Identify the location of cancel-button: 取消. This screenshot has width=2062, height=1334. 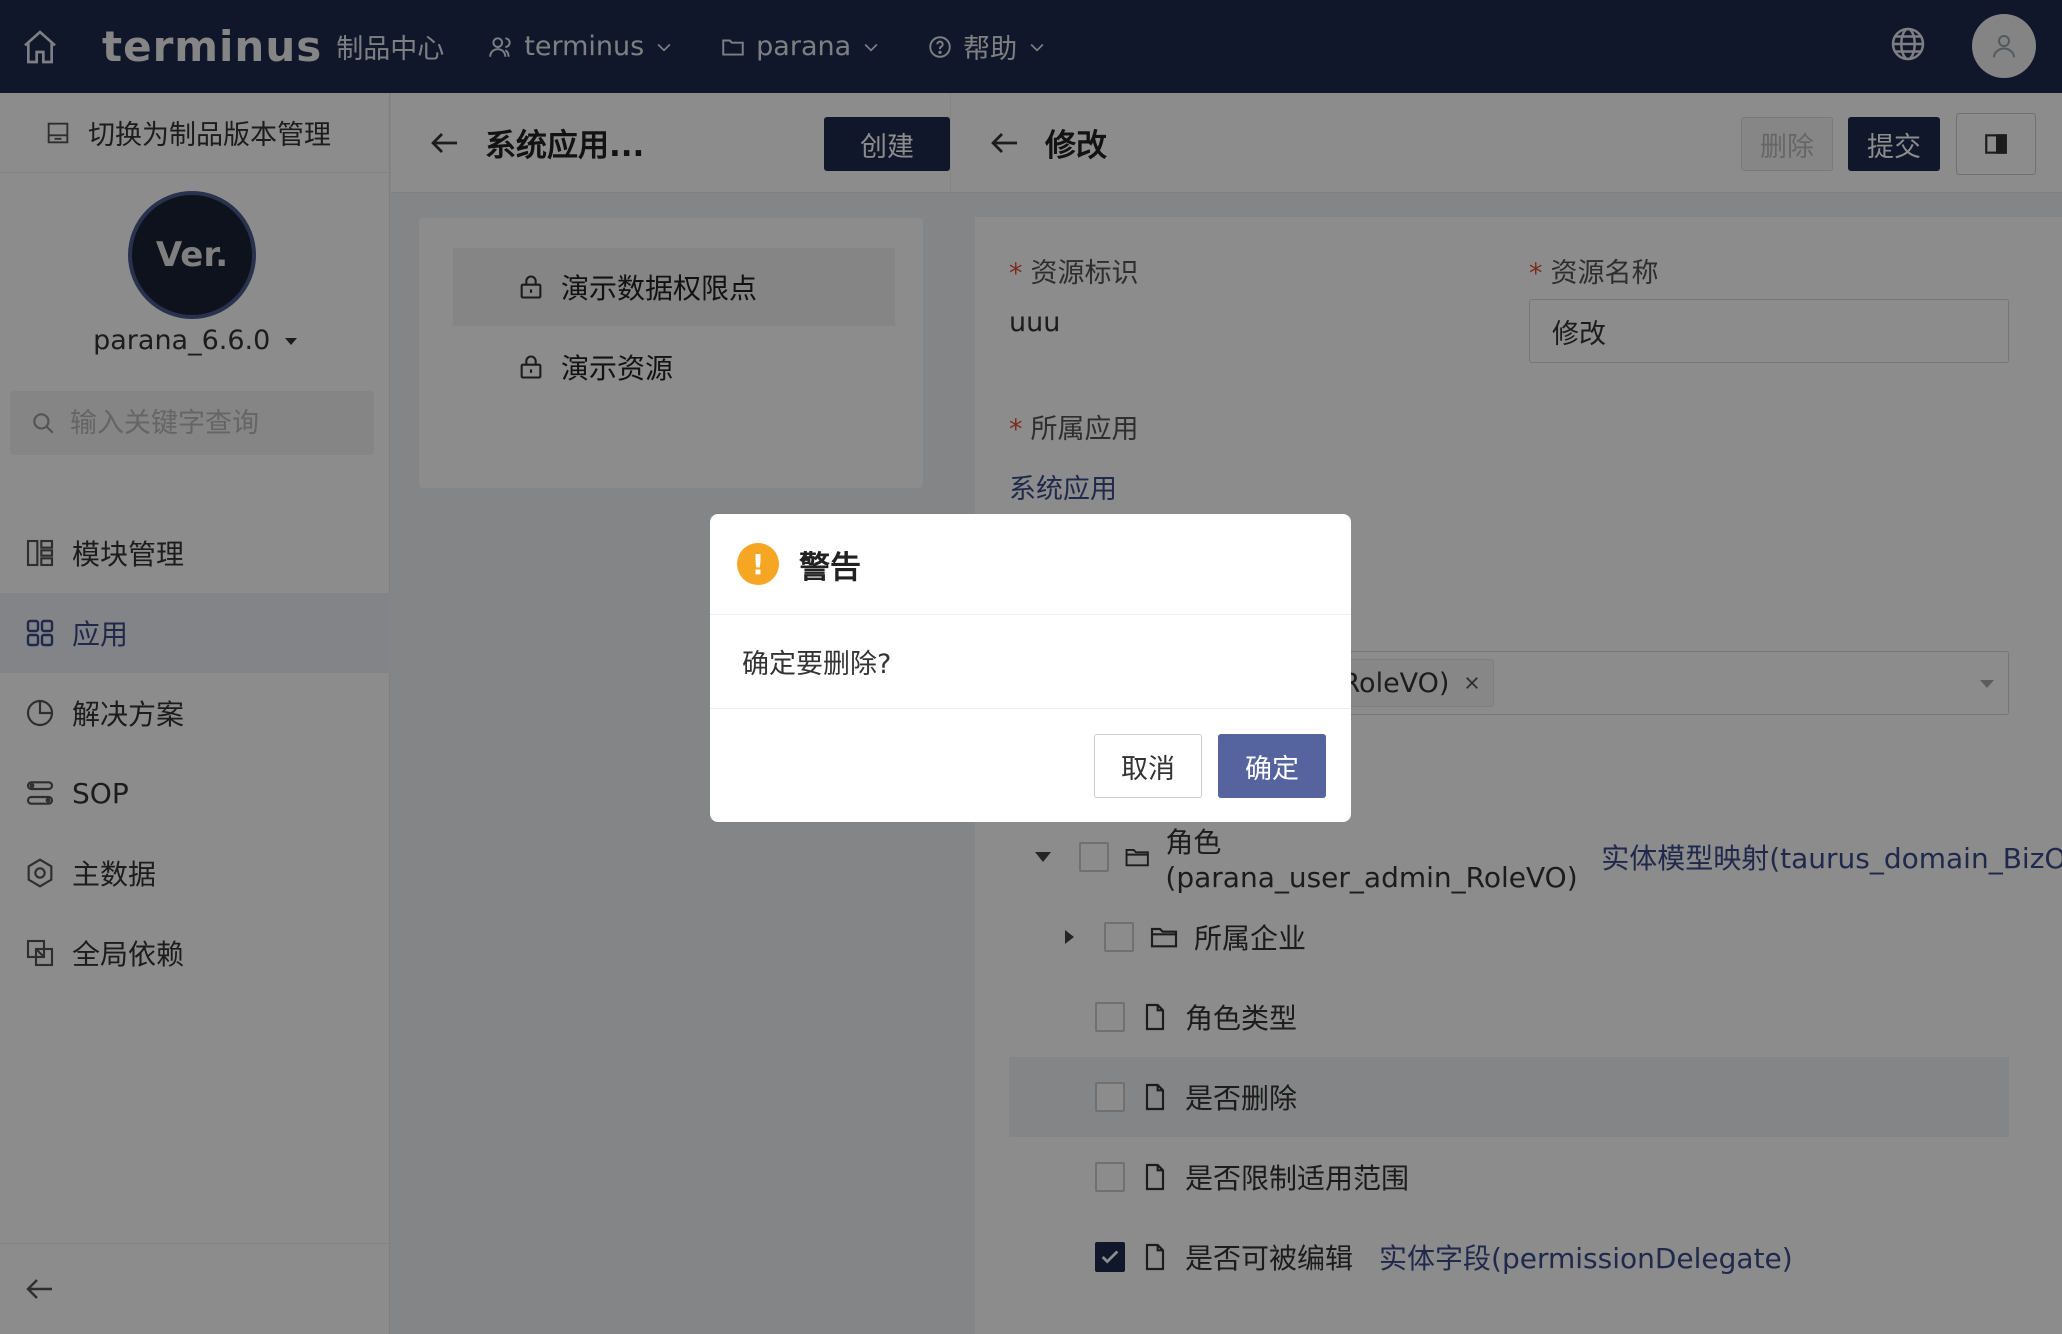
(1148, 766).